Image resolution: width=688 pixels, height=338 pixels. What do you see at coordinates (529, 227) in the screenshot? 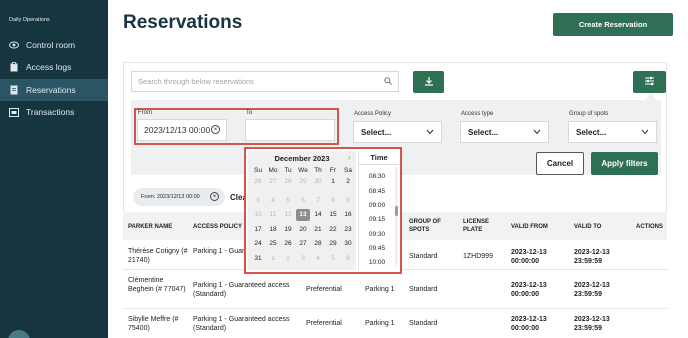
I see `column-header-valid-from: VALID FROM` at bounding box center [529, 227].